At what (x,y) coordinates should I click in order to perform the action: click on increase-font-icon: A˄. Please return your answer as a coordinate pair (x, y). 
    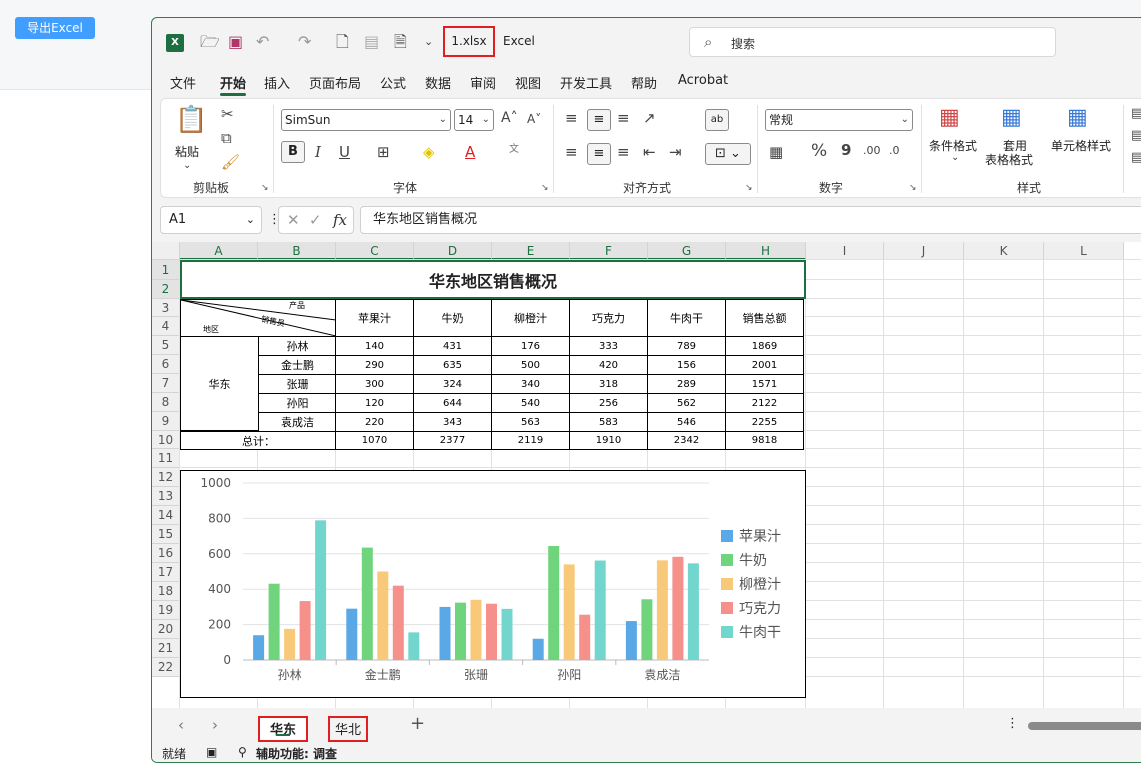
    Looking at the image, I should click on (509, 118).